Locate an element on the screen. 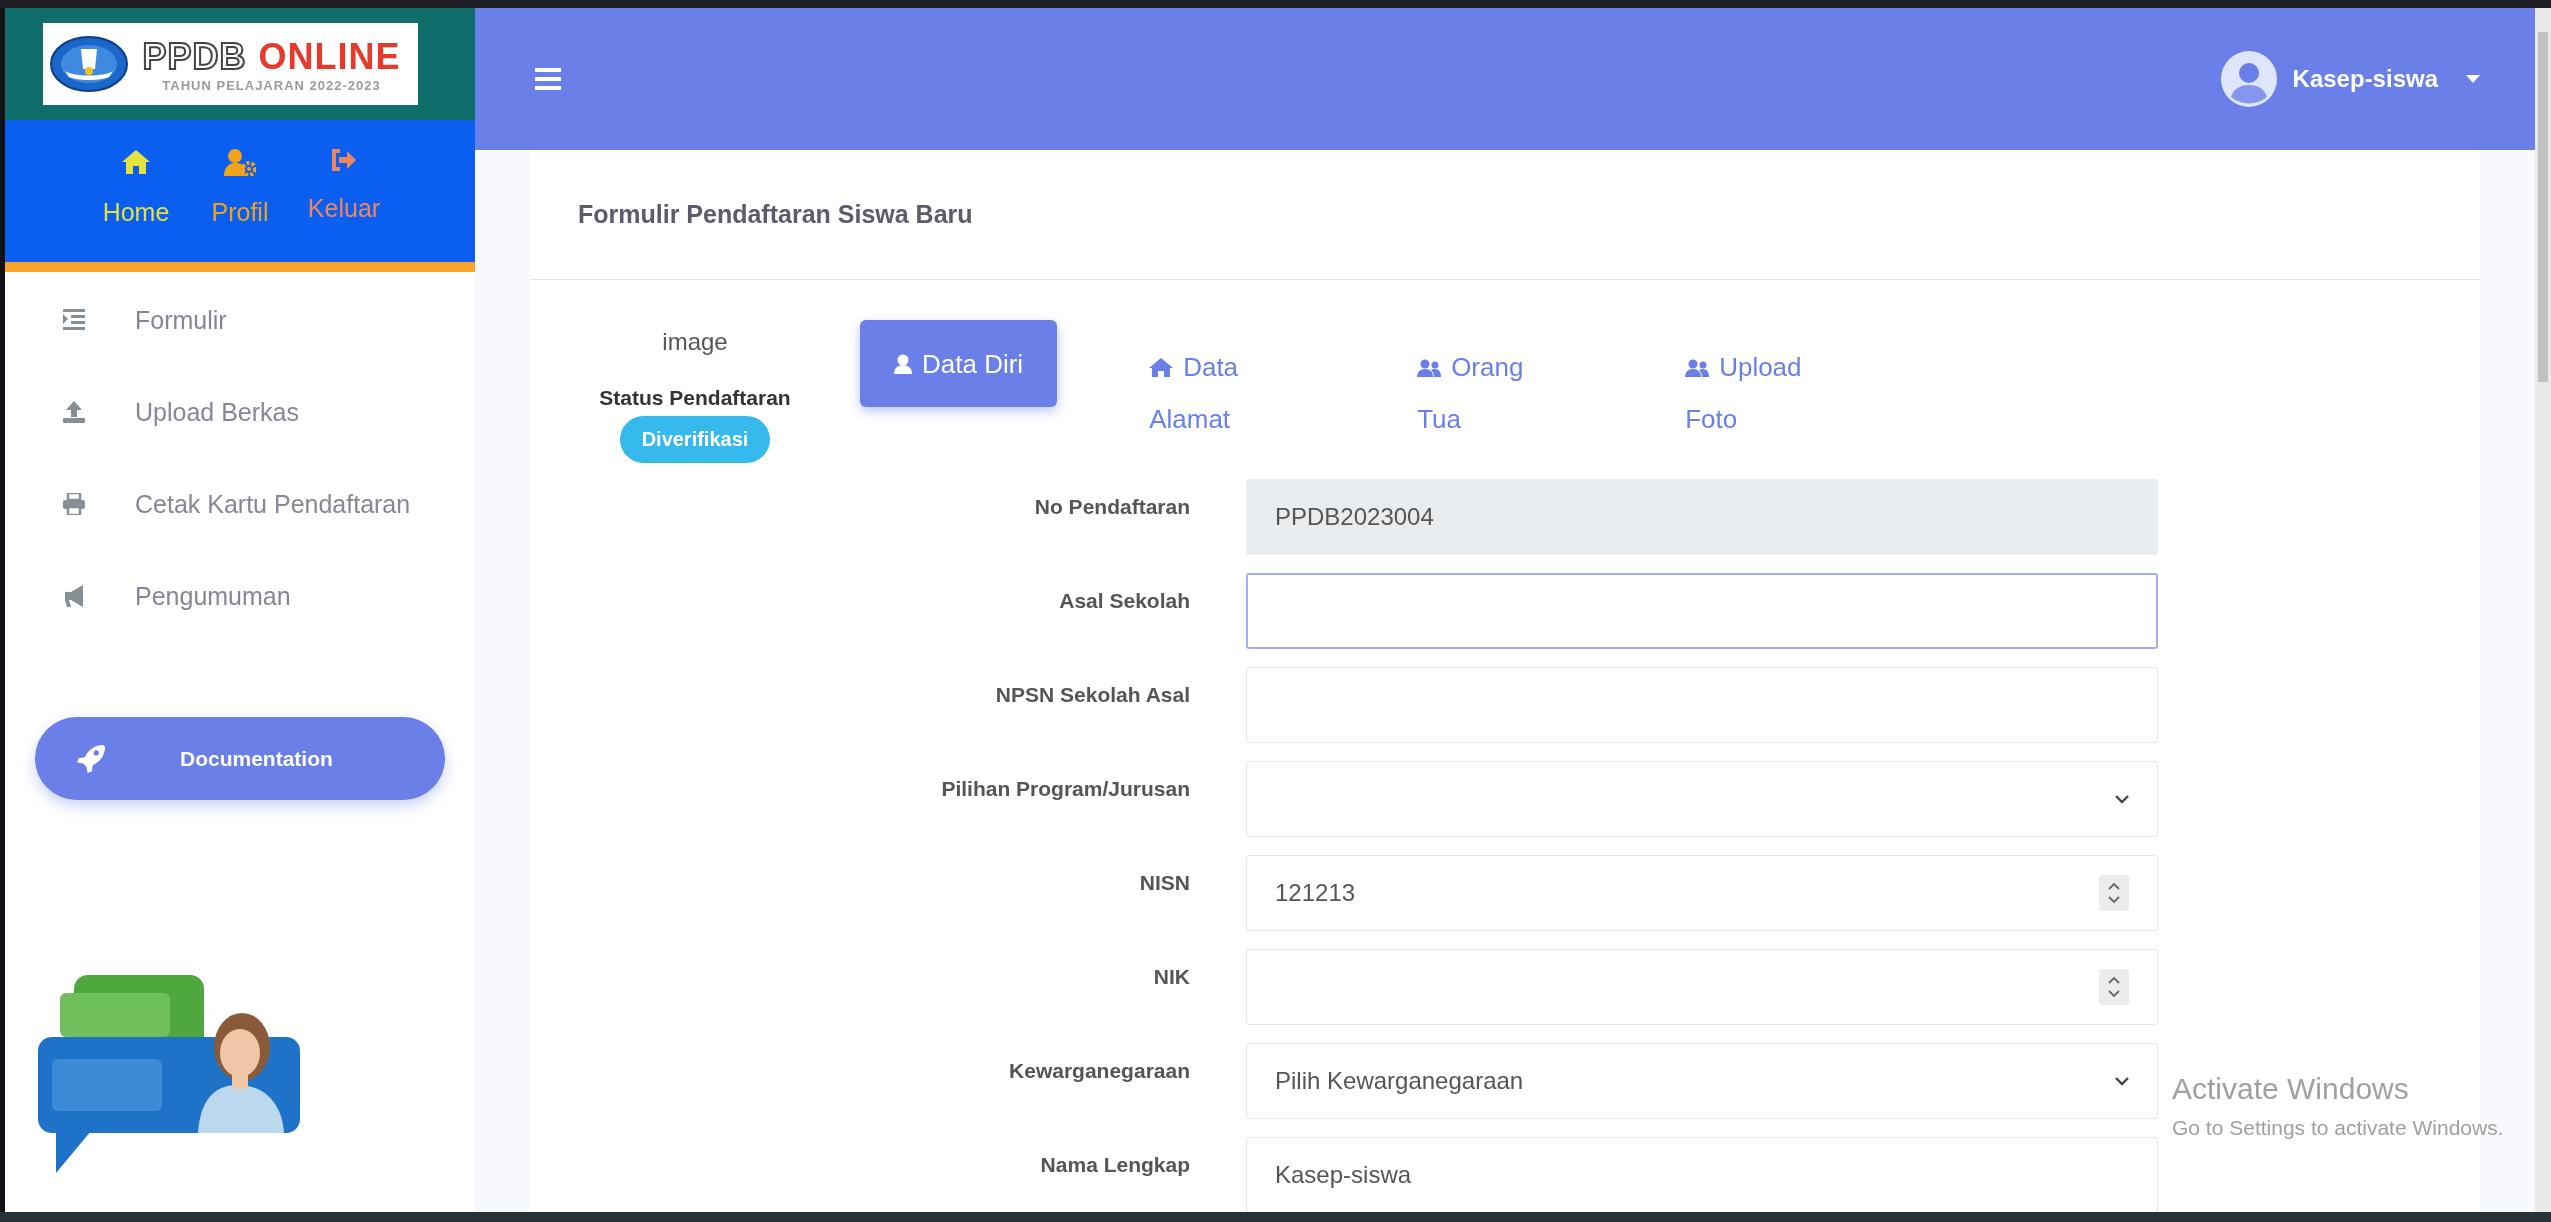 Image resolution: width=2551 pixels, height=1222 pixels. tab: Upload Foto is located at coordinates (1755, 393).